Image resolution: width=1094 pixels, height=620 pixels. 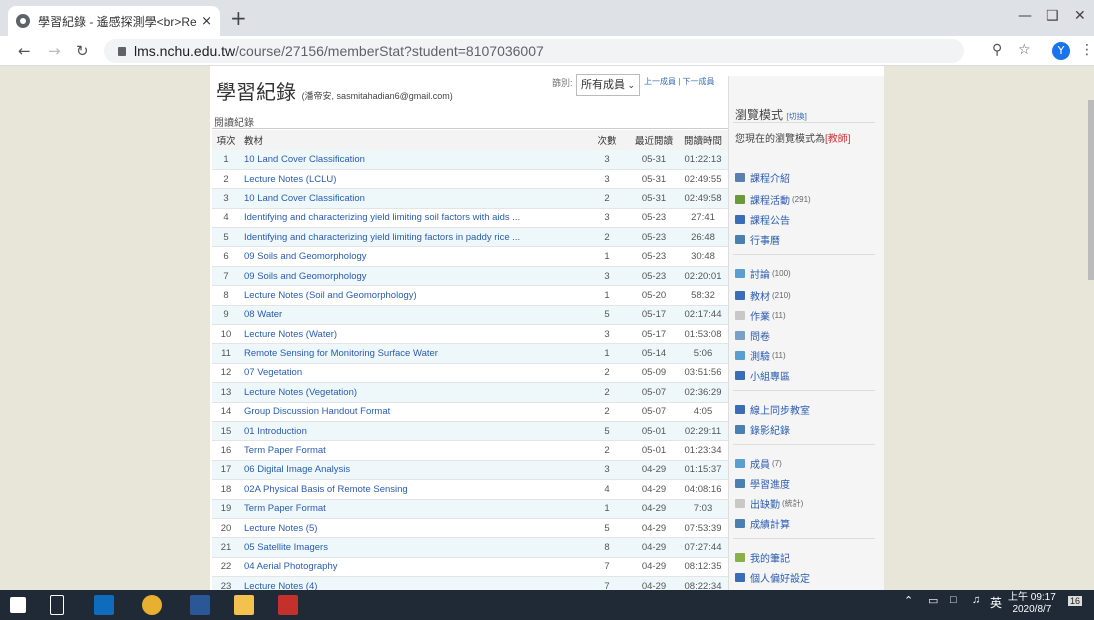 What do you see at coordinates (206, 21) in the screenshot?
I see `tab-close-icon: ×` at bounding box center [206, 21].